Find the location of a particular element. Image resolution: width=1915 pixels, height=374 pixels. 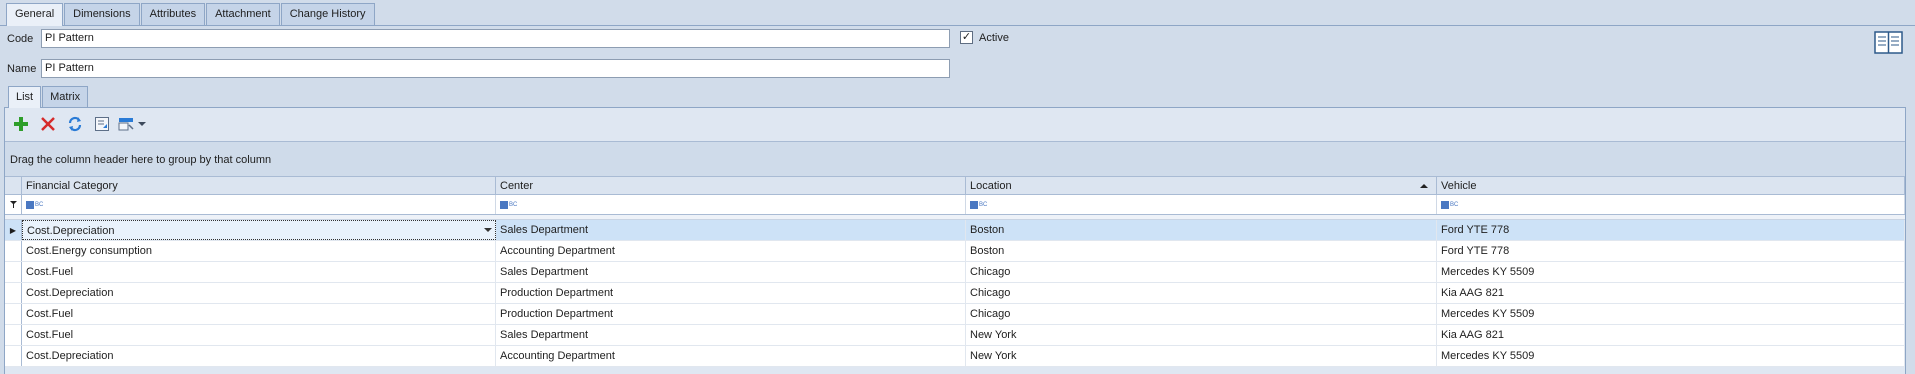

tab-attributes: Attributes is located at coordinates (173, 14).